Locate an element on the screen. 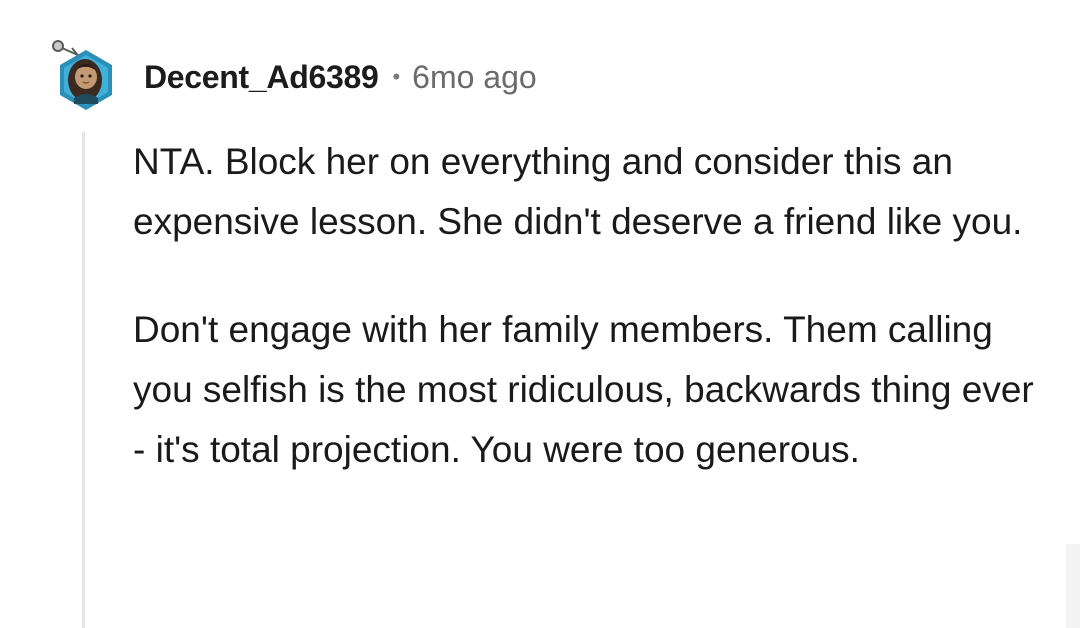 The image size is (1080, 628). avatar is located at coordinates (83, 77).